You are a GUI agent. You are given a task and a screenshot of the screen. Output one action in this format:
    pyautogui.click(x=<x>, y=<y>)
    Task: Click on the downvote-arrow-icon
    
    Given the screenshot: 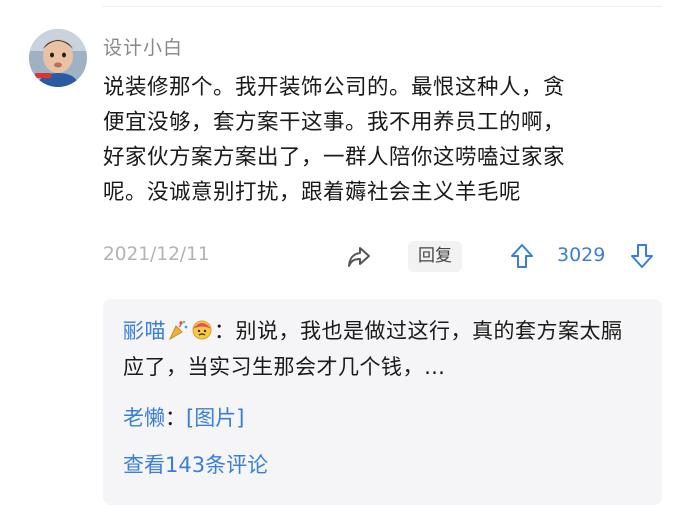 What is the action you would take?
    pyautogui.click(x=642, y=256)
    